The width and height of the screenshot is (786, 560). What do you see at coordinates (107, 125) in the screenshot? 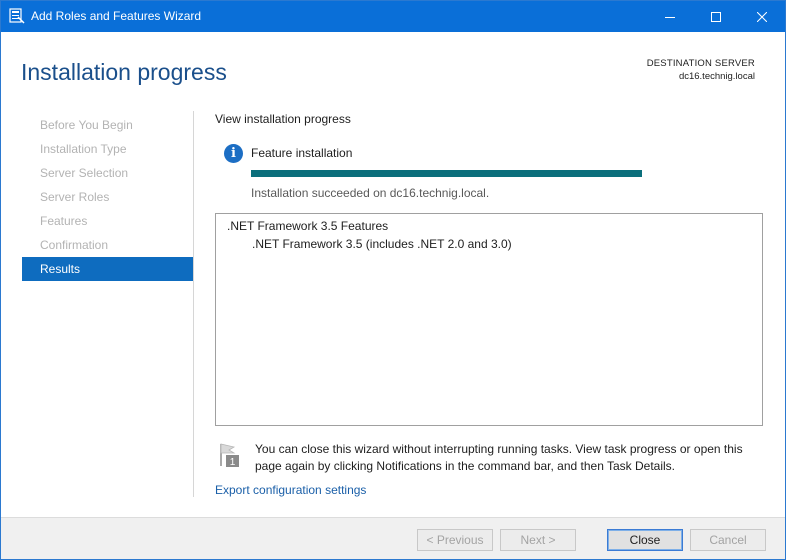
I see `nav-item-before-you-begin: Before You Begin` at bounding box center [107, 125].